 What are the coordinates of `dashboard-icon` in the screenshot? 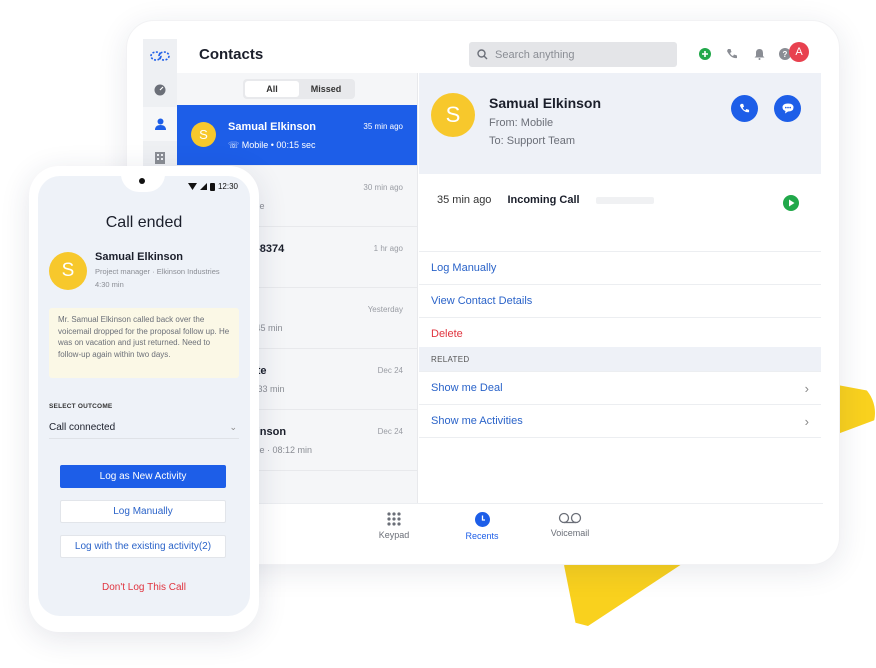 It's located at (160, 90).